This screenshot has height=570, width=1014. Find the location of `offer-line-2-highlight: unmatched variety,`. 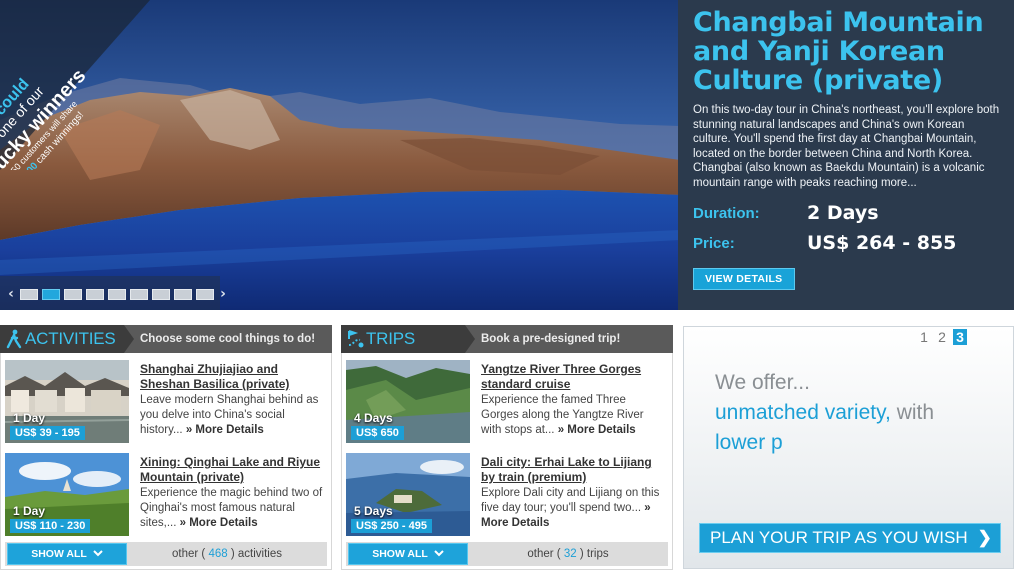

offer-line-2-highlight: unmatched variety, is located at coordinates (803, 412).